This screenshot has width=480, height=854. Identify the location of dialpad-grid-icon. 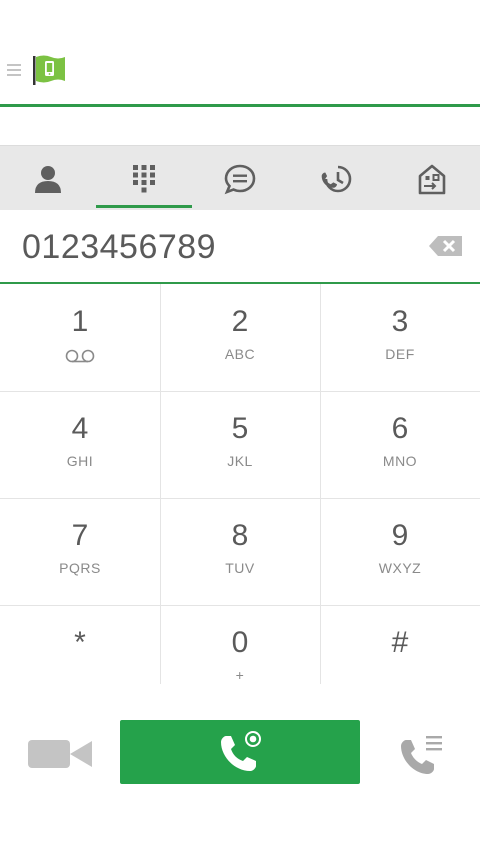
(144, 178).